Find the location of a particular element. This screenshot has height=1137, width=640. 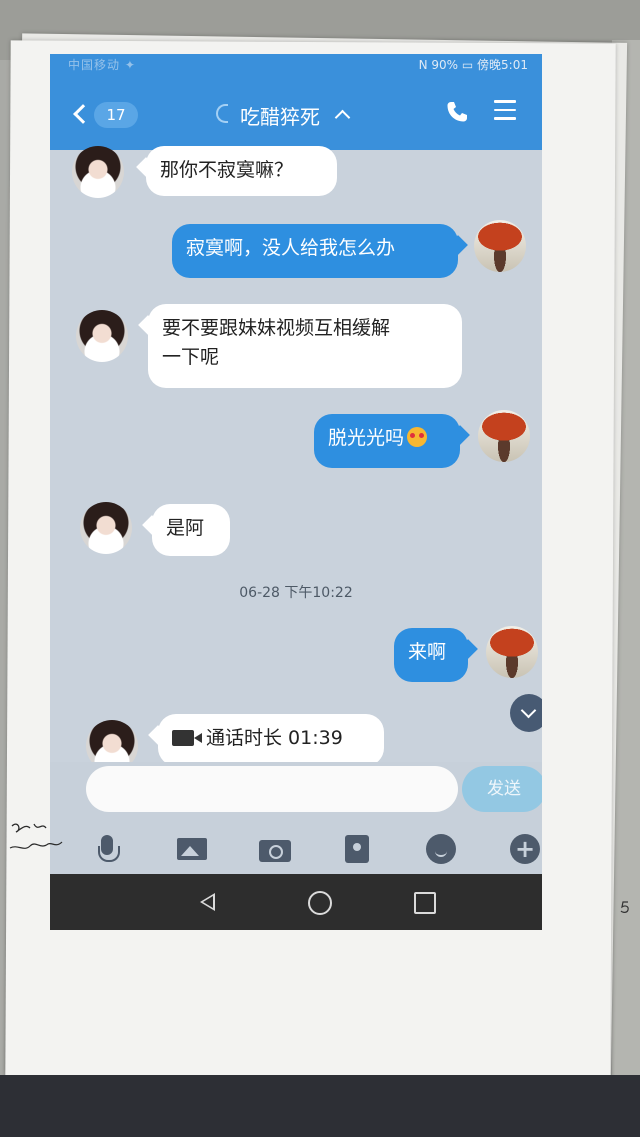

message-text: 寂寞啊，没人给我怎么办 is located at coordinates (291, 248).